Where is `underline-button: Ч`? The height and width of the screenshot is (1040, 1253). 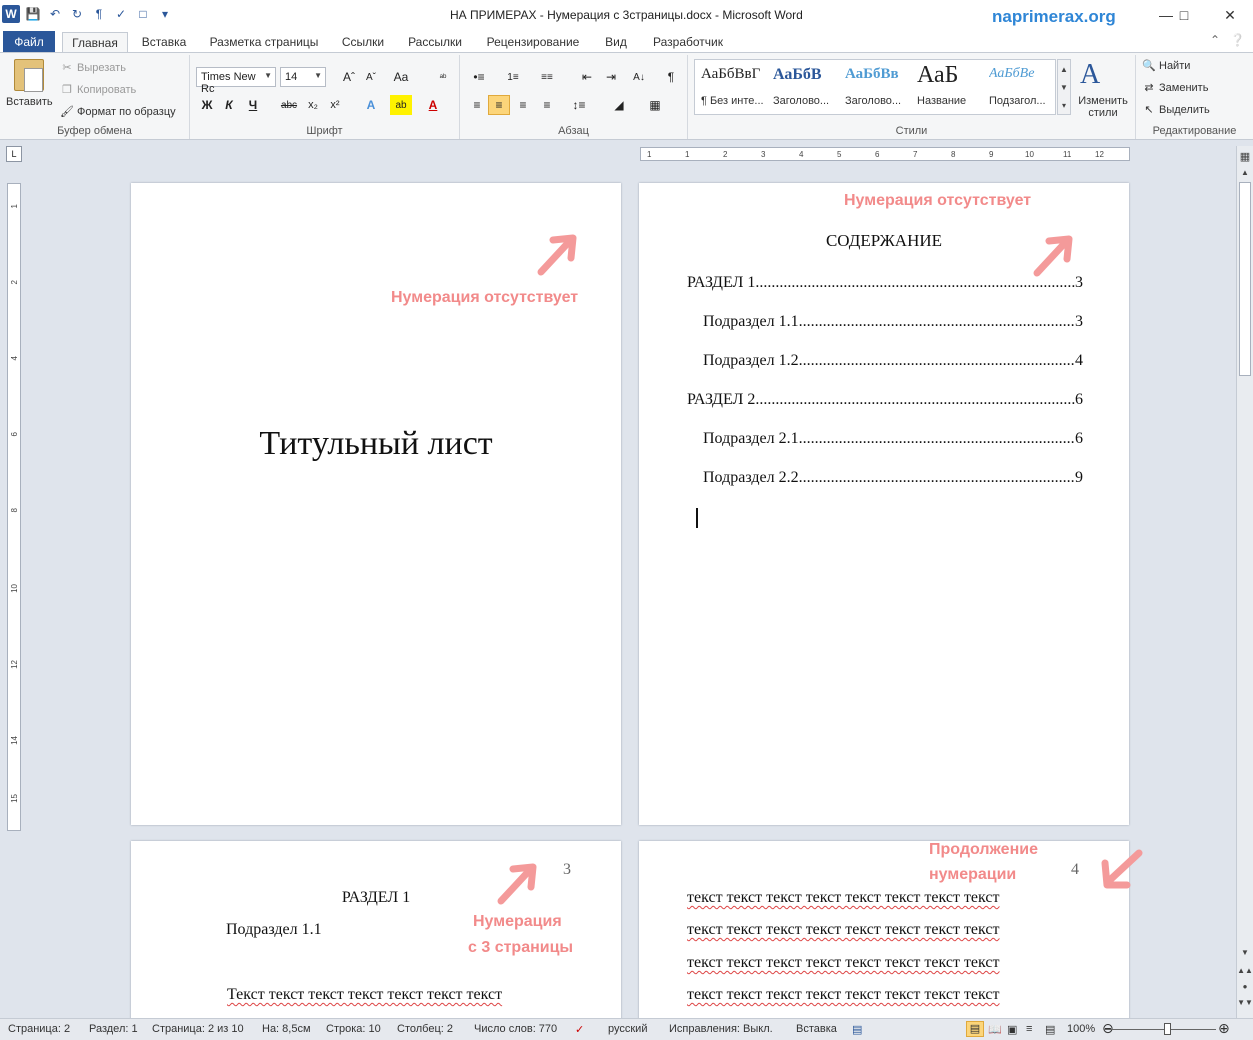 underline-button: Ч is located at coordinates (253, 105).